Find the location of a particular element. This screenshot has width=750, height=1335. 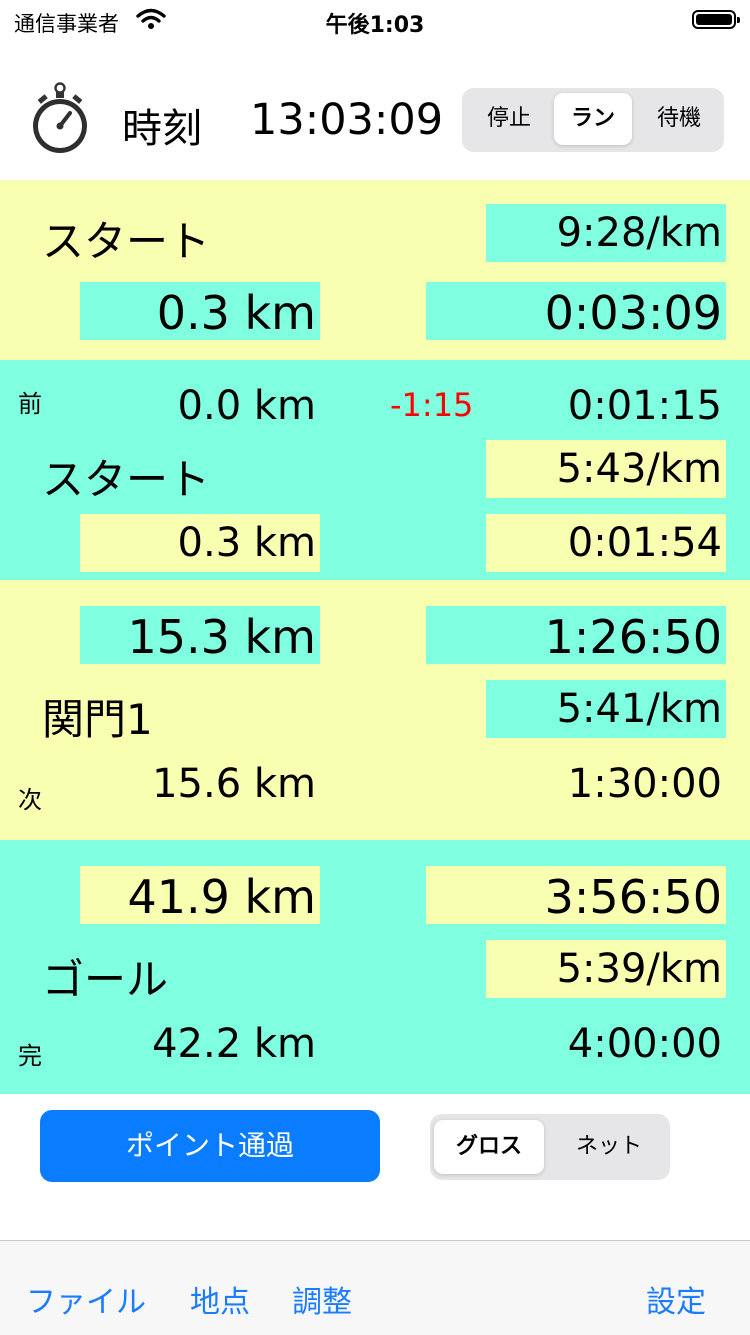

goal-pace: 5:39/km is located at coordinates (606, 969).